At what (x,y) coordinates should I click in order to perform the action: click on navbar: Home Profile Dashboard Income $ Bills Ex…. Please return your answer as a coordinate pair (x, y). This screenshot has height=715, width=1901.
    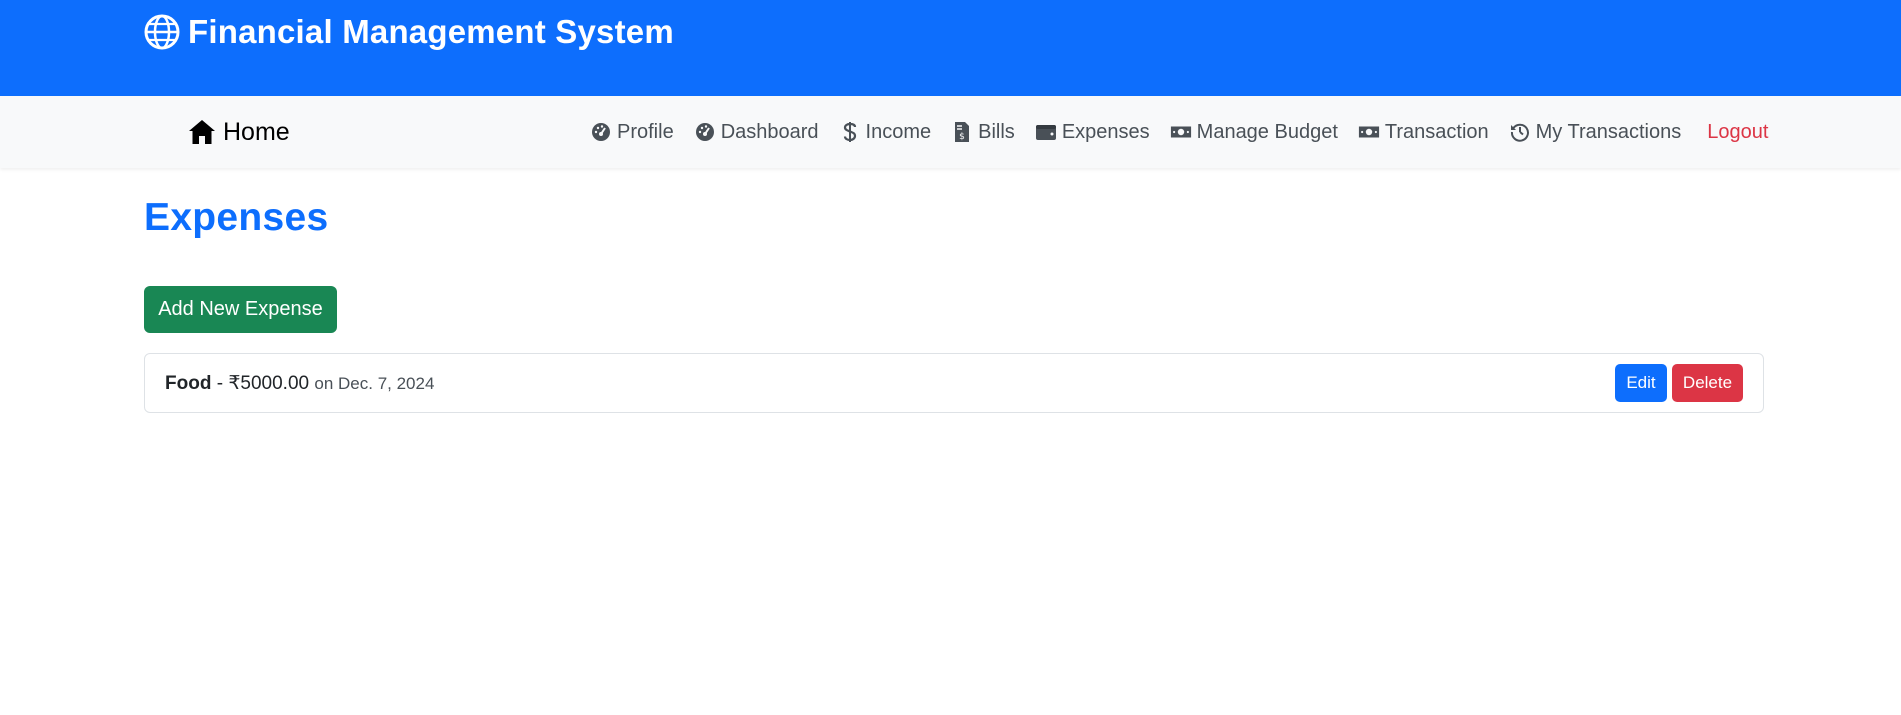
    Looking at the image, I should click on (950, 132).